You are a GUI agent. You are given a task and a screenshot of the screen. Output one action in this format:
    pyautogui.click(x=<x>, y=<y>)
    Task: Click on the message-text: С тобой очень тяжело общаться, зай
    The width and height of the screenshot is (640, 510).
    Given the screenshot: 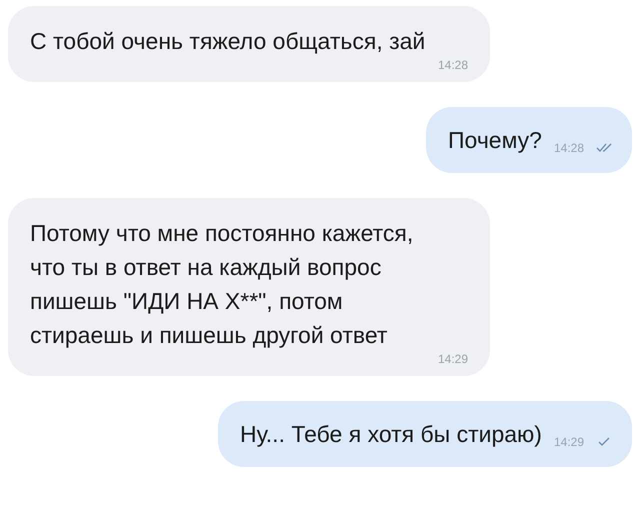 What is the action you would take?
    pyautogui.click(x=228, y=41)
    